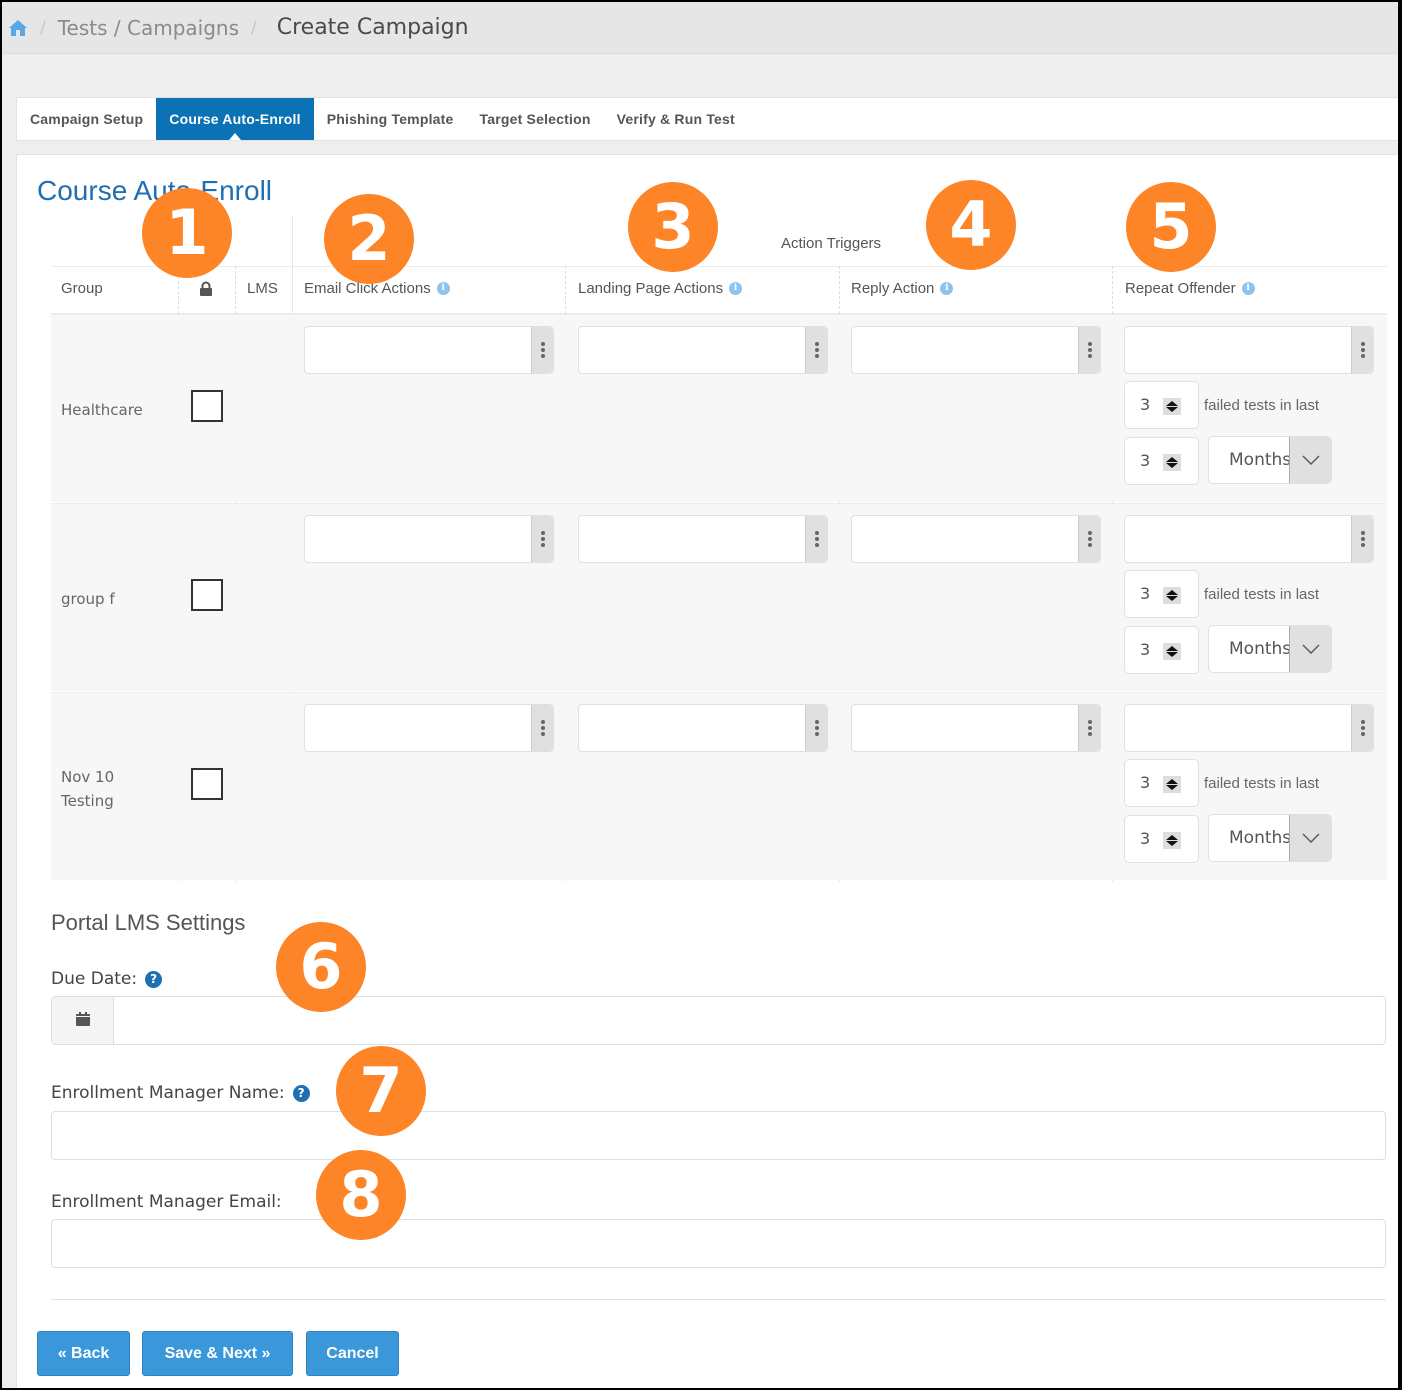  I want to click on tab-target-selection: Target Selection, so click(535, 119).